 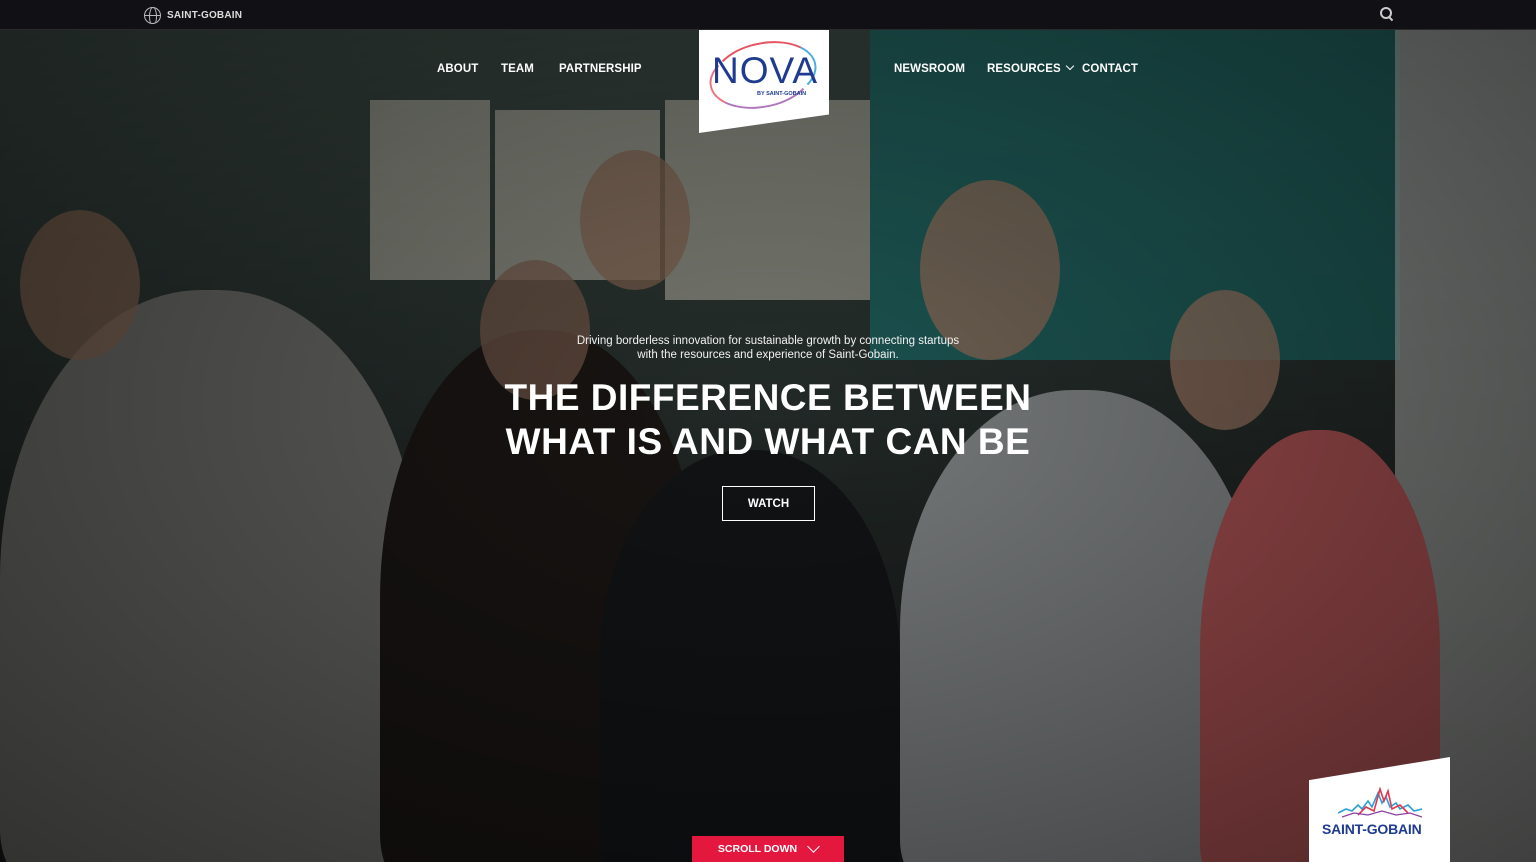 What do you see at coordinates (1372, 829) in the screenshot?
I see `saint-gobain-badge-label: SAINT-GOBAIN` at bounding box center [1372, 829].